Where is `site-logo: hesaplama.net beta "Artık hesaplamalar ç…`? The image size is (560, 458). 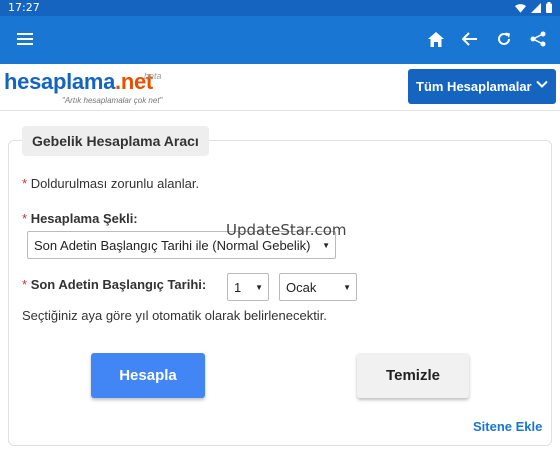
site-logo: hesaplama.net beta "Artık hesaplamalar ç… is located at coordinates (83, 87).